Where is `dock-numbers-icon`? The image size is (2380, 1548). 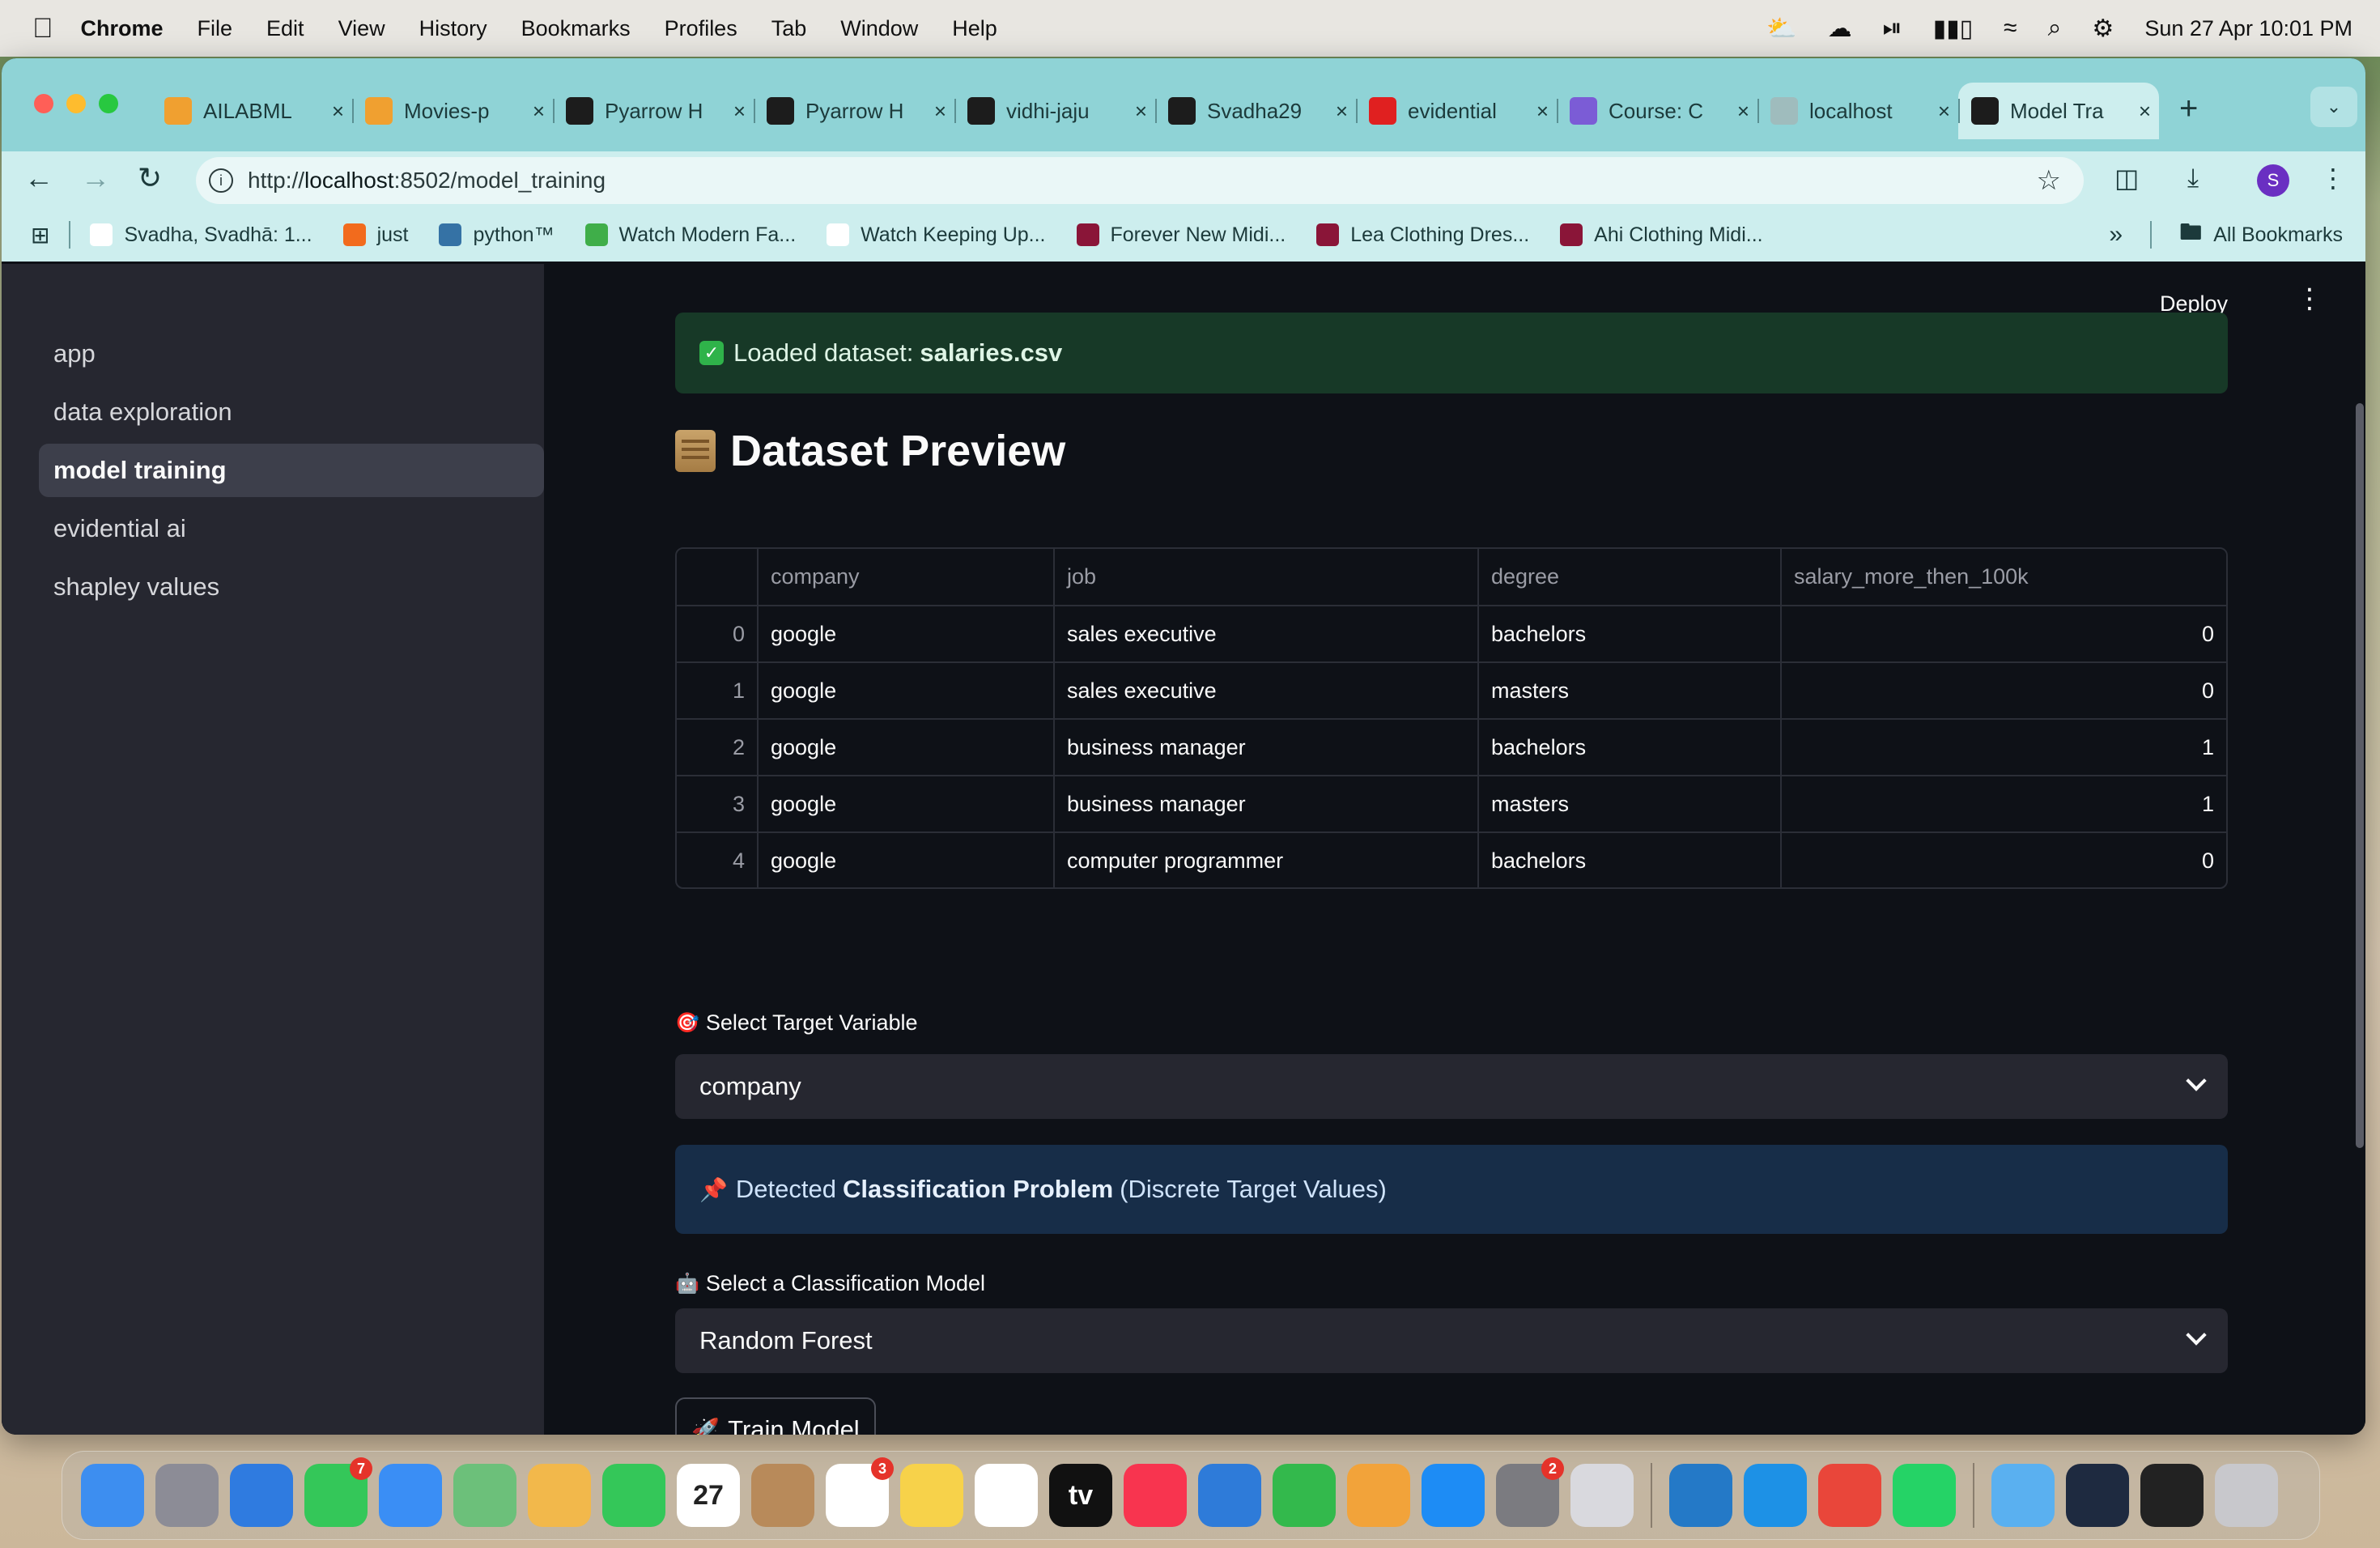
dock-numbers-icon is located at coordinates (1304, 1495).